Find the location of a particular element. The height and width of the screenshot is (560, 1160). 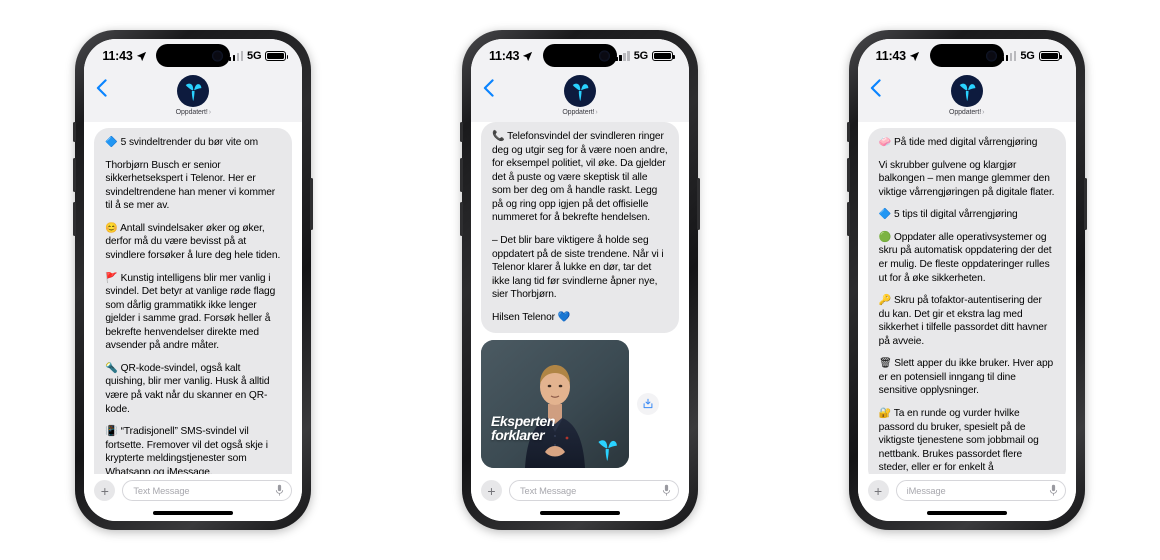

video-caption-line-2: forklarer is located at coordinates (517, 434).